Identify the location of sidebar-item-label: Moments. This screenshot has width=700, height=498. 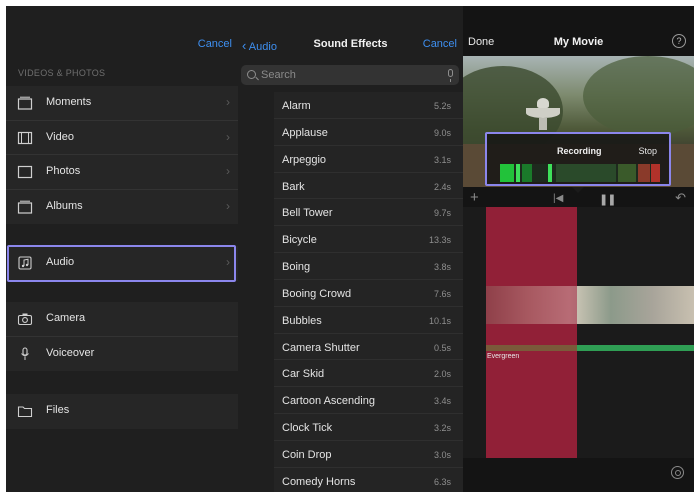
(69, 102).